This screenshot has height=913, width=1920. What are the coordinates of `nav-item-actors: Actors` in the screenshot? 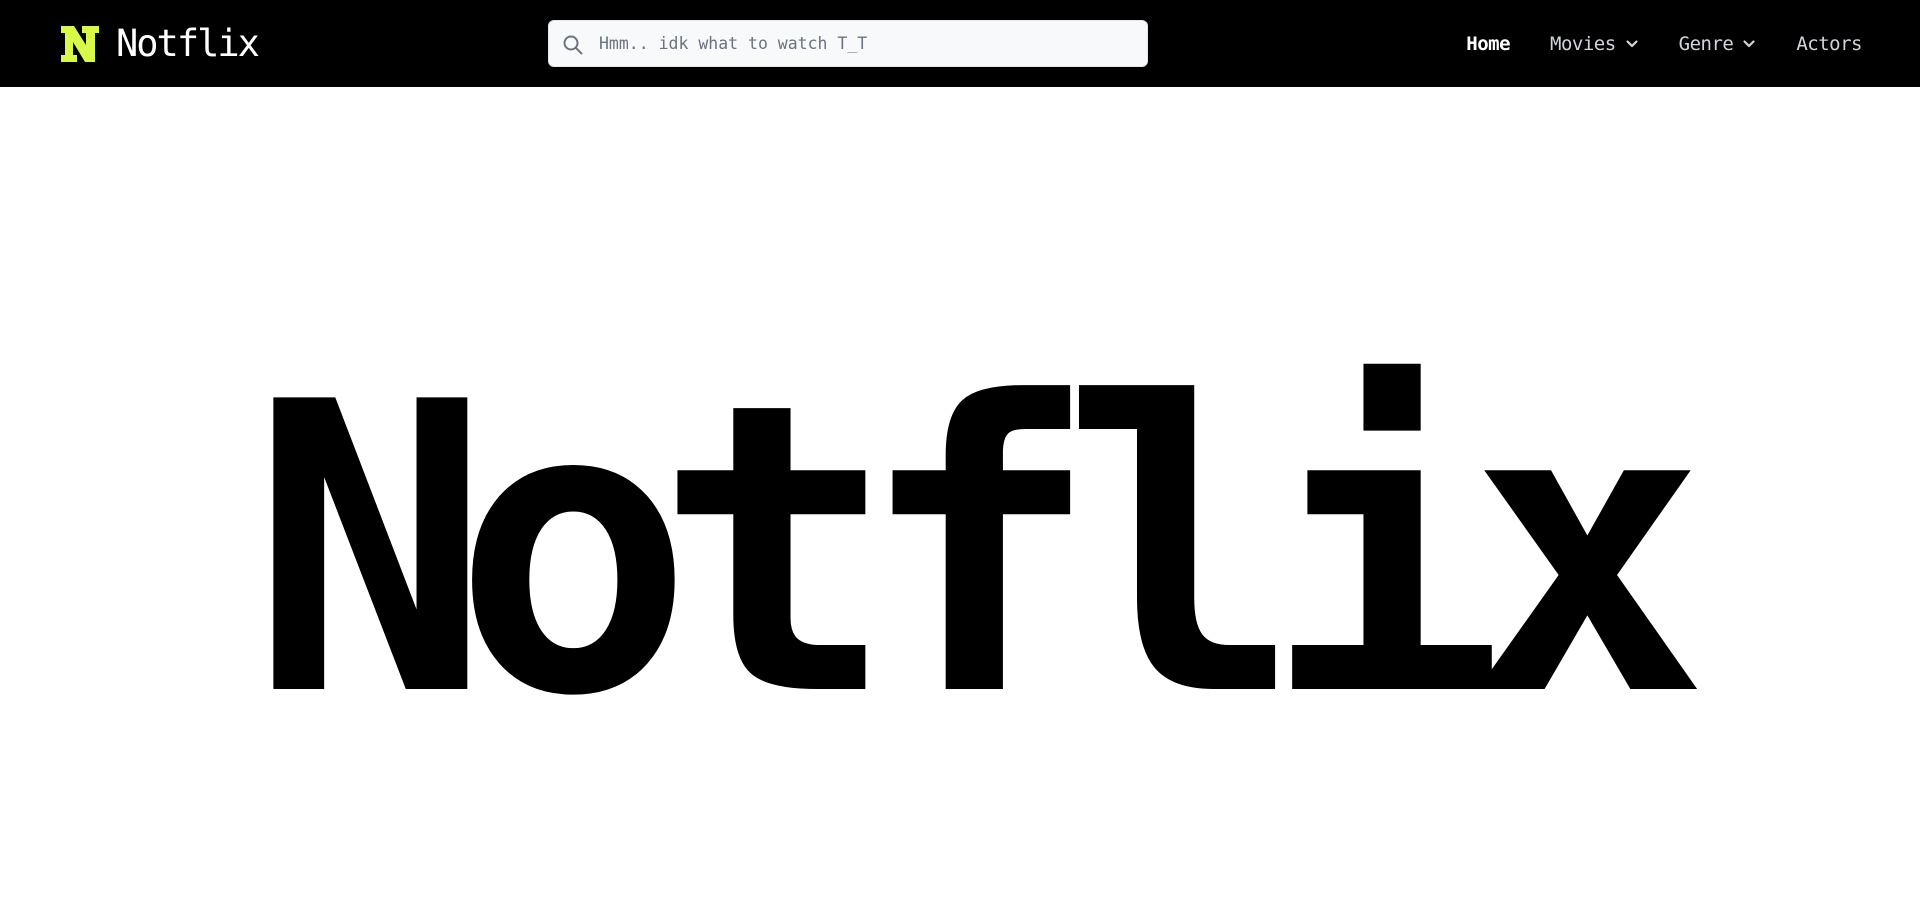 It's located at (1829, 44).